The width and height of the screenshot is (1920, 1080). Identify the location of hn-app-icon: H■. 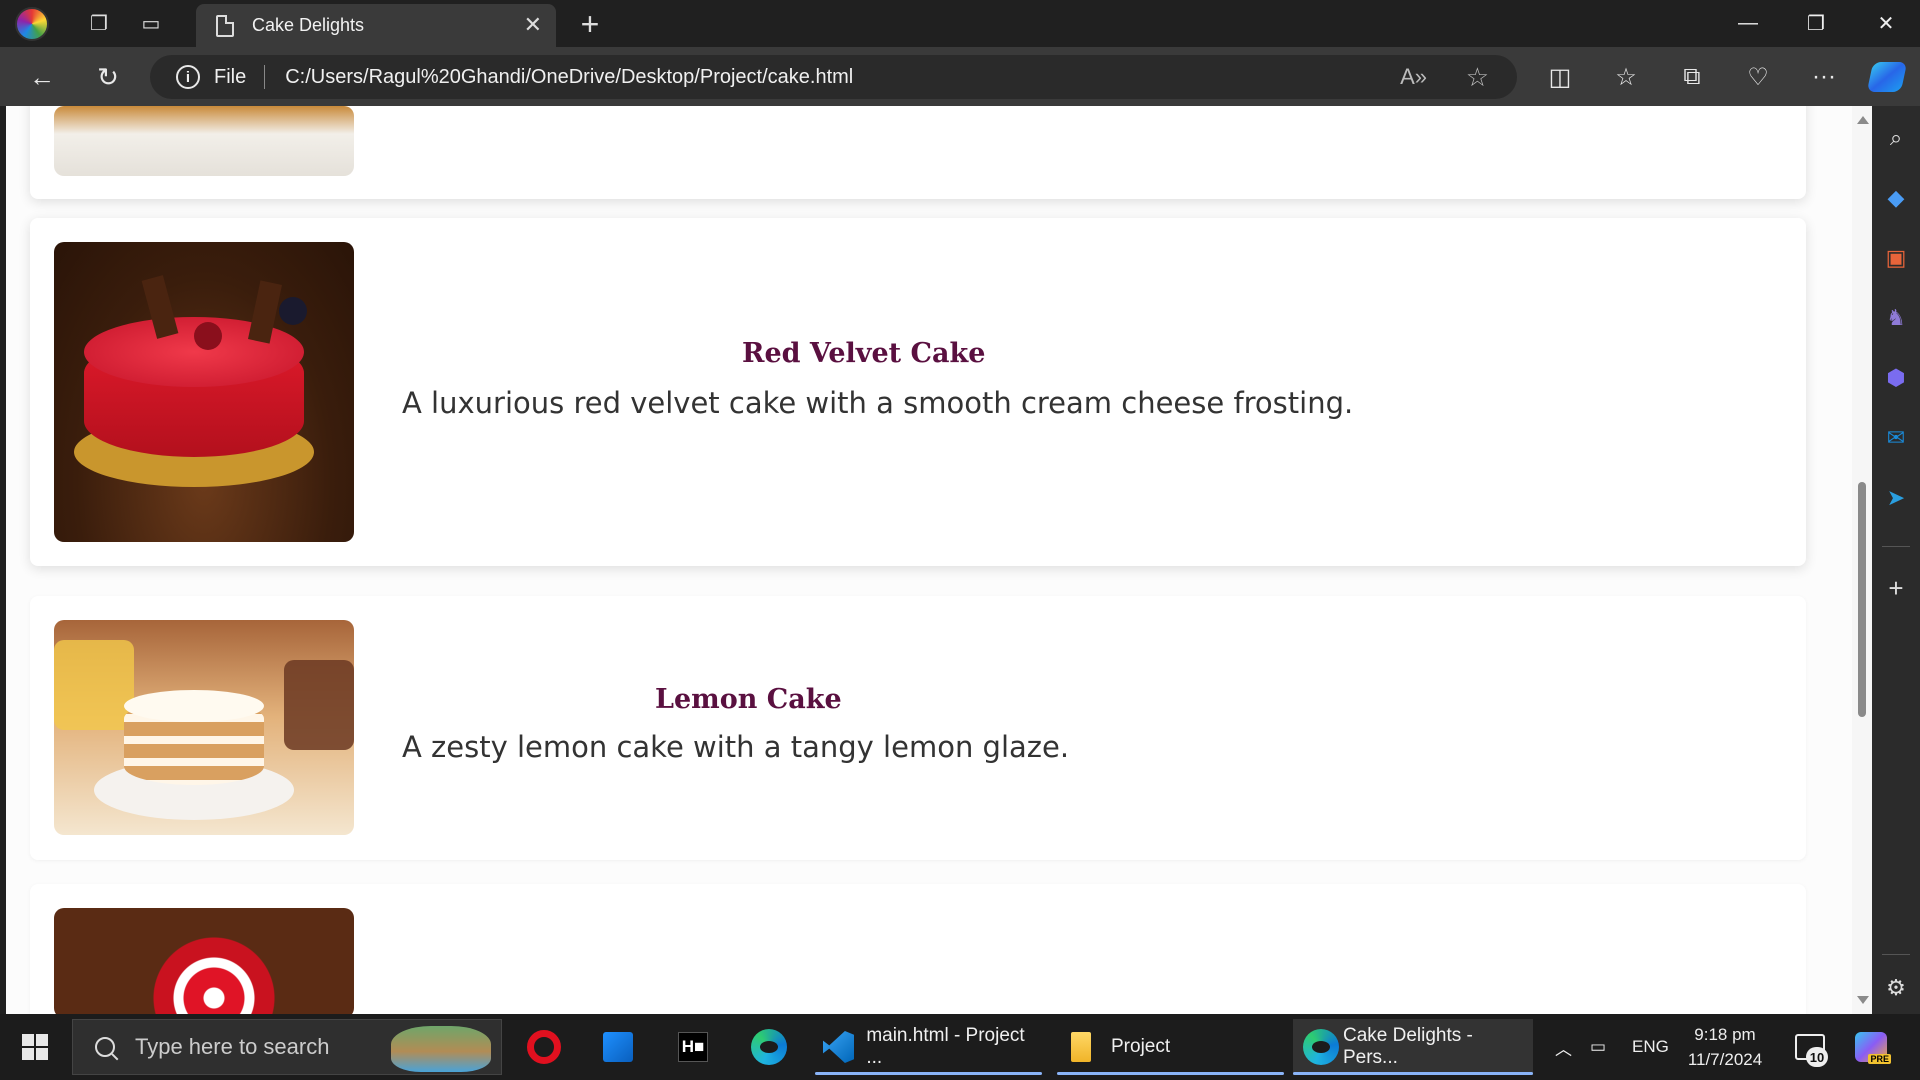
(693, 1047).